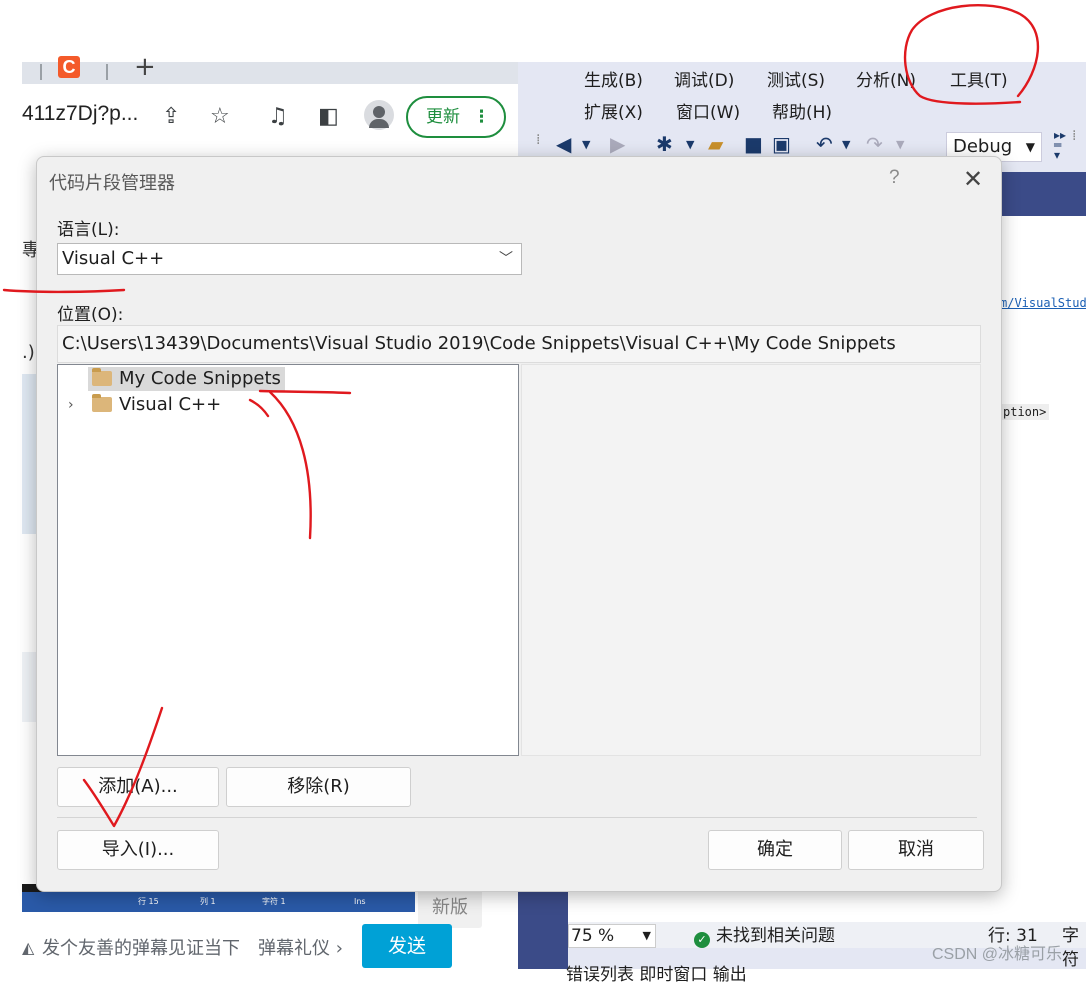  I want to click on tree-item-visual-cpp: › Visual C++, so click(208, 405).